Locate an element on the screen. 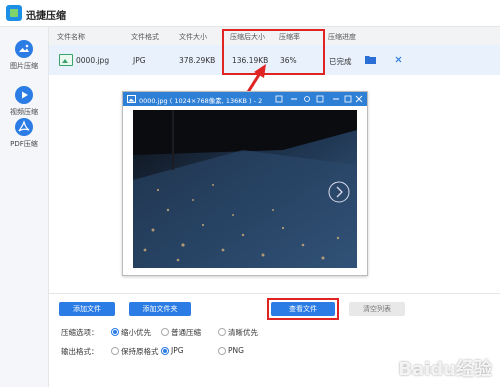 Image resolution: width=500 pixels, height=388 pixels. title-bar: 迅捷压缩 is located at coordinates (250, 13).